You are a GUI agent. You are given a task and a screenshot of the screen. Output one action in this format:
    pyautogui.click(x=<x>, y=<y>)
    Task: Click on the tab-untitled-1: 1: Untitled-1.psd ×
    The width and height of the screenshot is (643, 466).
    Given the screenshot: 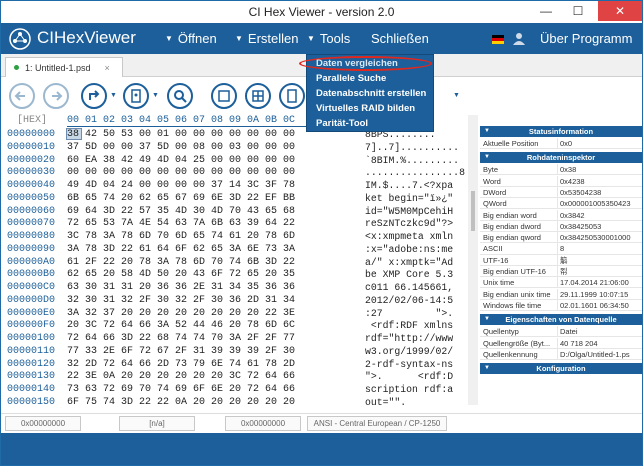 What is the action you would take?
    pyautogui.click(x=64, y=67)
    